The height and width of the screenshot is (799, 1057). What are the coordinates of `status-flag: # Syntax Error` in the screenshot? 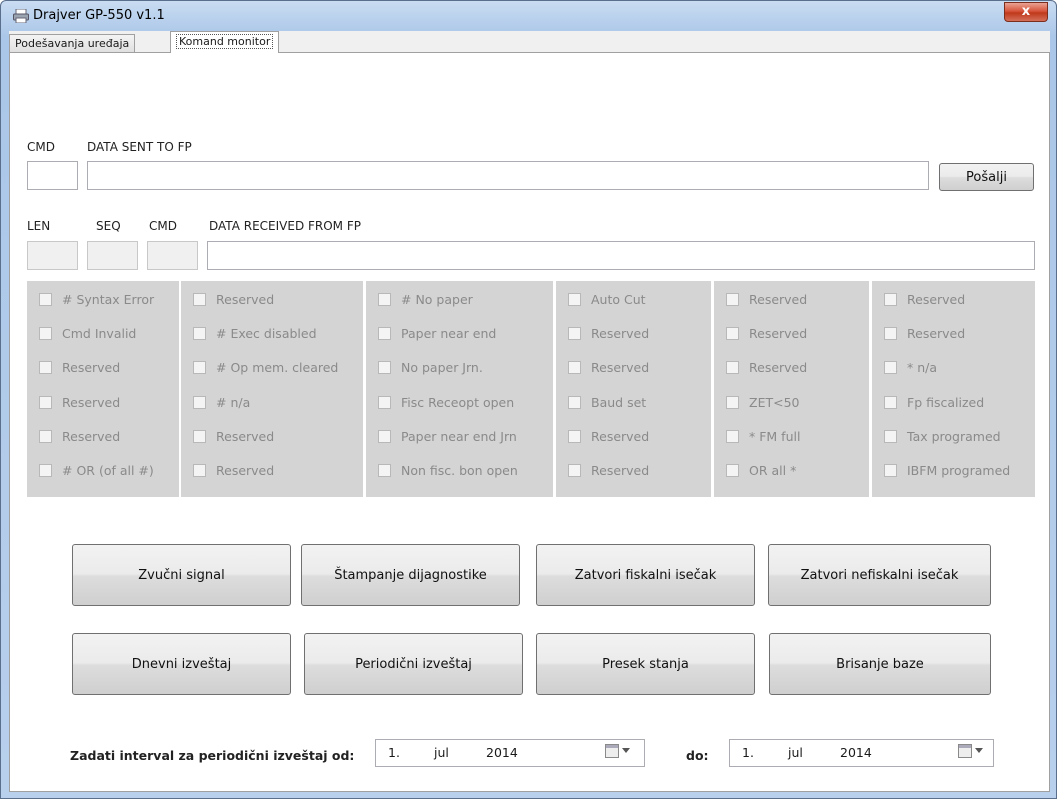 It's located at (96, 299).